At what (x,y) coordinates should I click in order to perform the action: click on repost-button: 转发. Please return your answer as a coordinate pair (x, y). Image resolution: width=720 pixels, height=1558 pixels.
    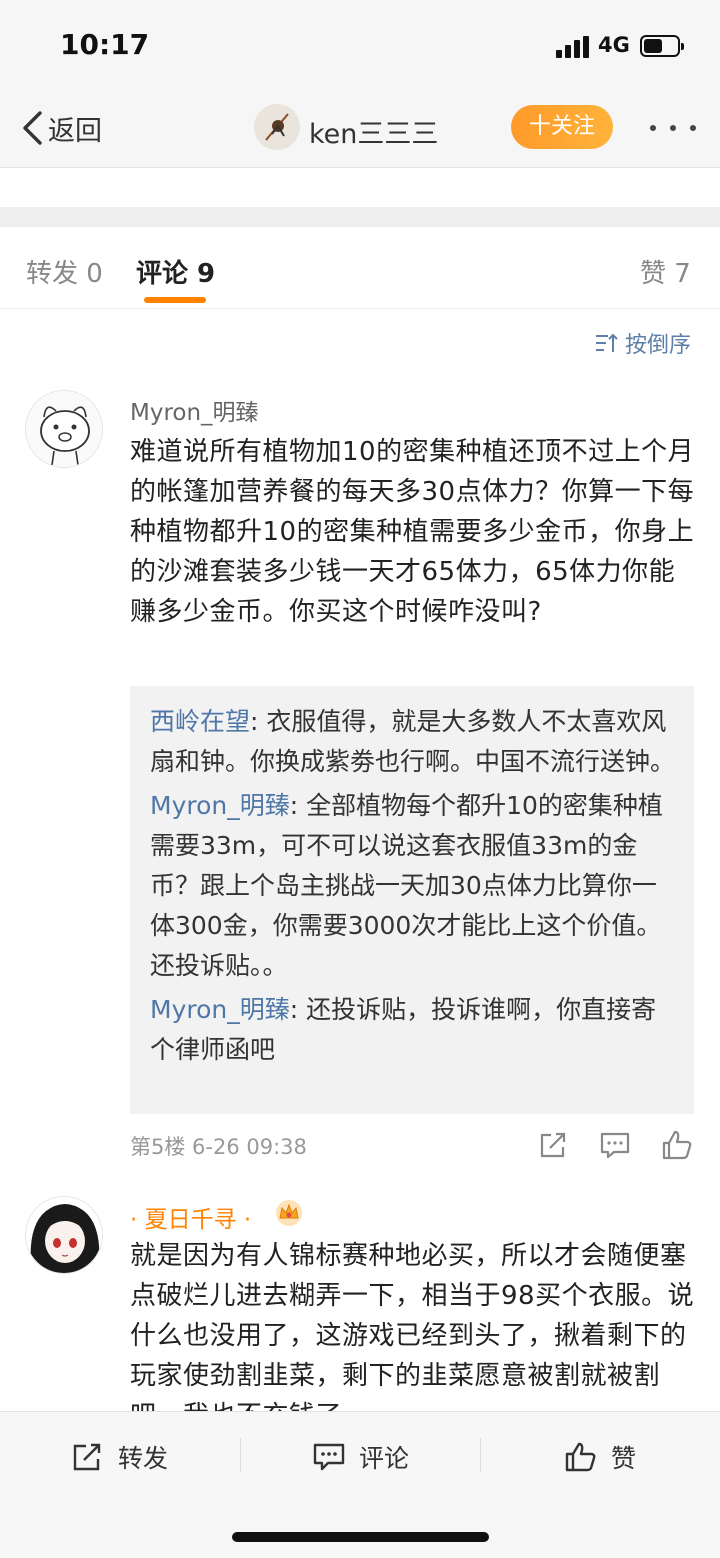
    Looking at the image, I should click on (120, 1457).